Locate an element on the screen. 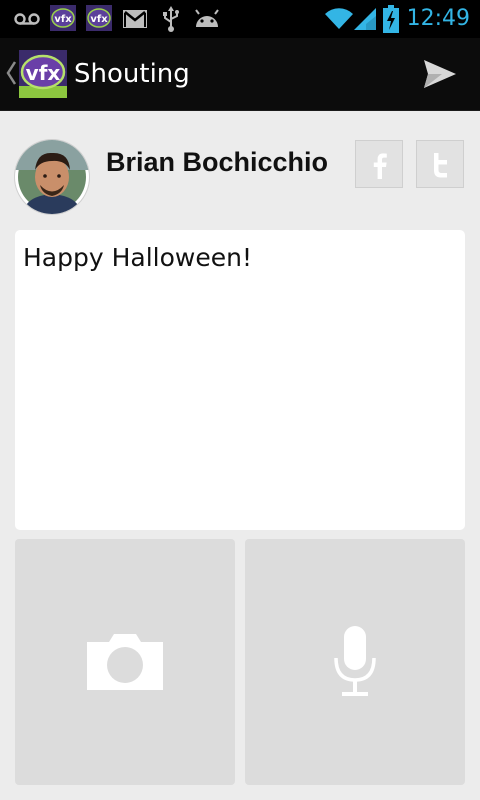 The height and width of the screenshot is (800, 480). usb-icon is located at coordinates (171, 19).